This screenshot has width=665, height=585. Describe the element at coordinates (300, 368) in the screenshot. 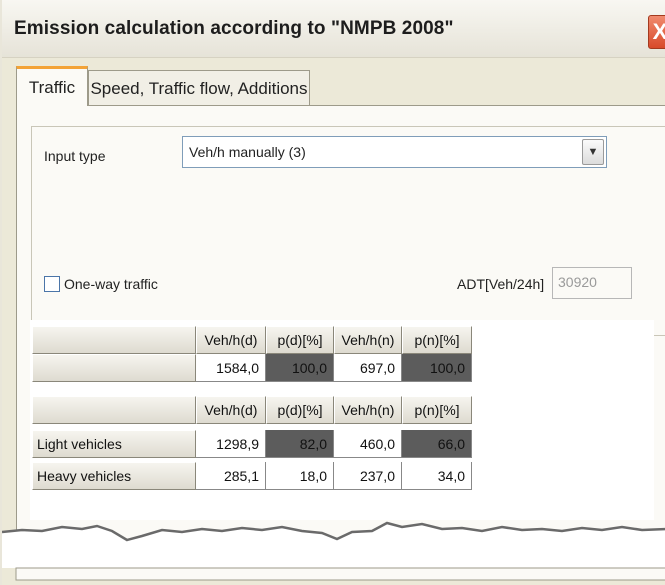

I see `total-p-day-cell: 100,0` at that location.